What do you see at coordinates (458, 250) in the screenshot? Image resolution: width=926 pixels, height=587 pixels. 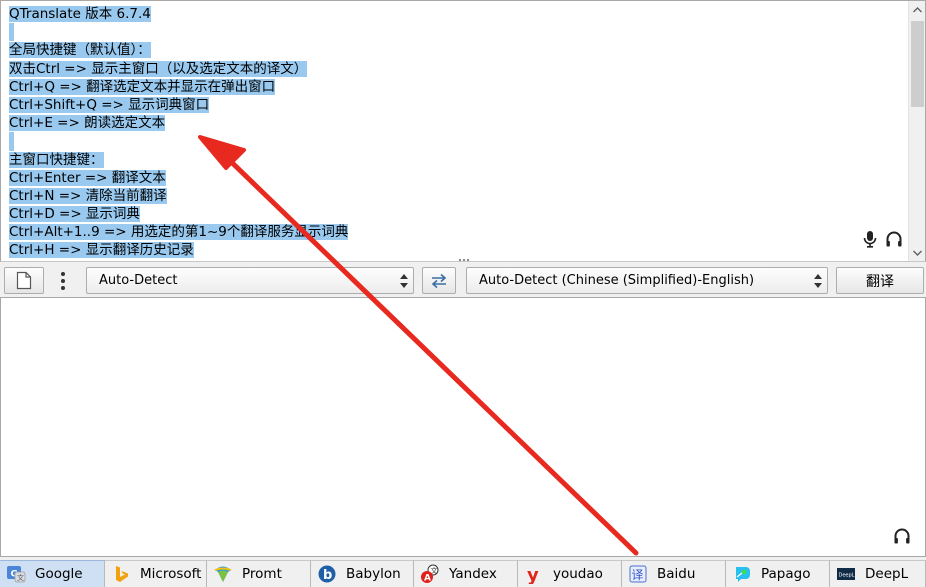 I see `source-text-line: Ctrl+H => 显示翻译历史记录` at bounding box center [458, 250].